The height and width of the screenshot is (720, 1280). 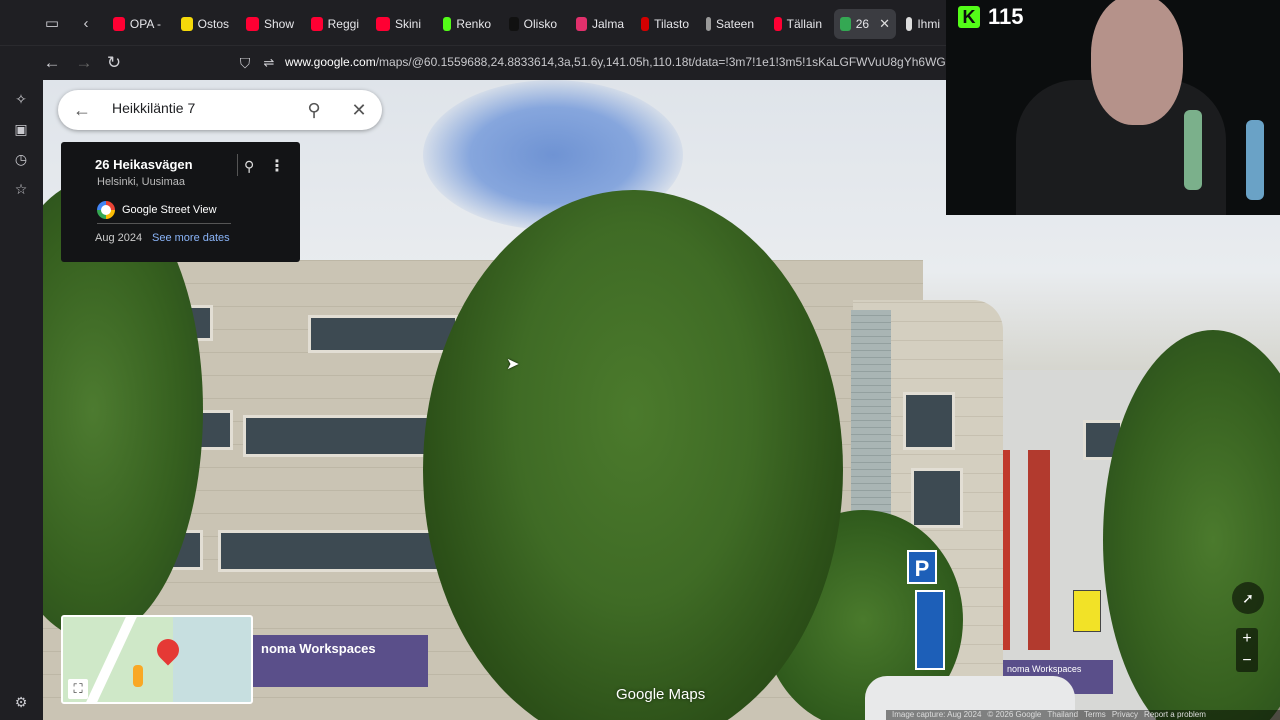 What do you see at coordinates (734, 24) in the screenshot?
I see `tab-label: Sateen` at bounding box center [734, 24].